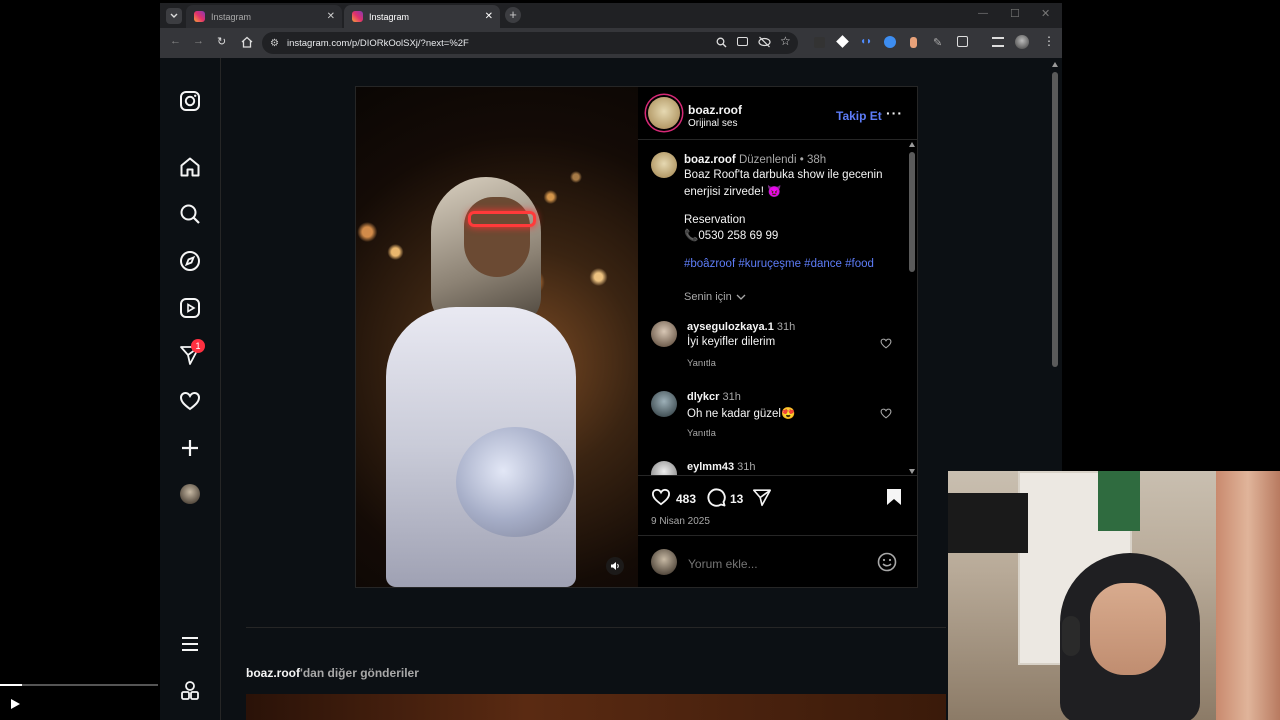  Describe the element at coordinates (513, 15) in the screenshot. I see `new-tab-button: +` at that location.